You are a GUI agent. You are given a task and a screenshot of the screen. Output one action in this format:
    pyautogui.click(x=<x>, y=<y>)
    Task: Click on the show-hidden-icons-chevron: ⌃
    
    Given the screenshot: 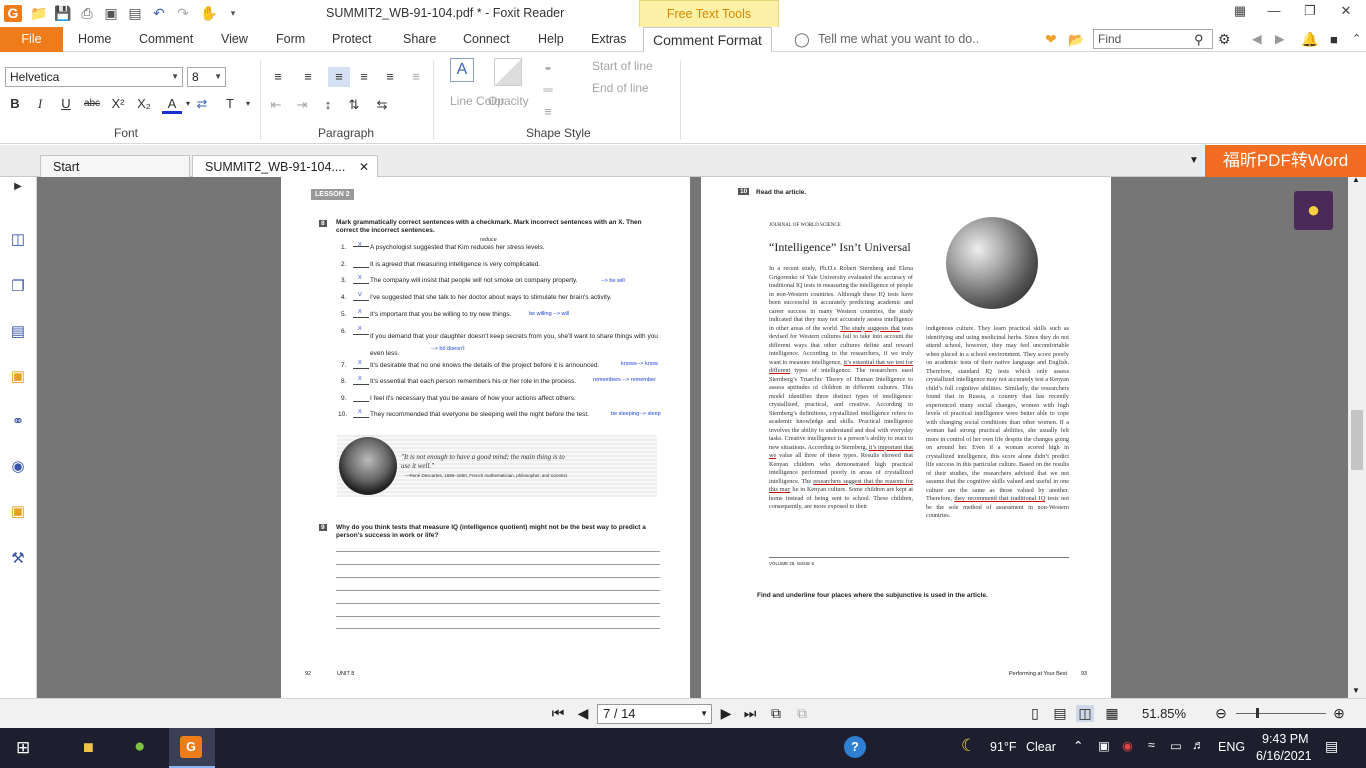 What is the action you would take?
    pyautogui.click(x=1078, y=745)
    